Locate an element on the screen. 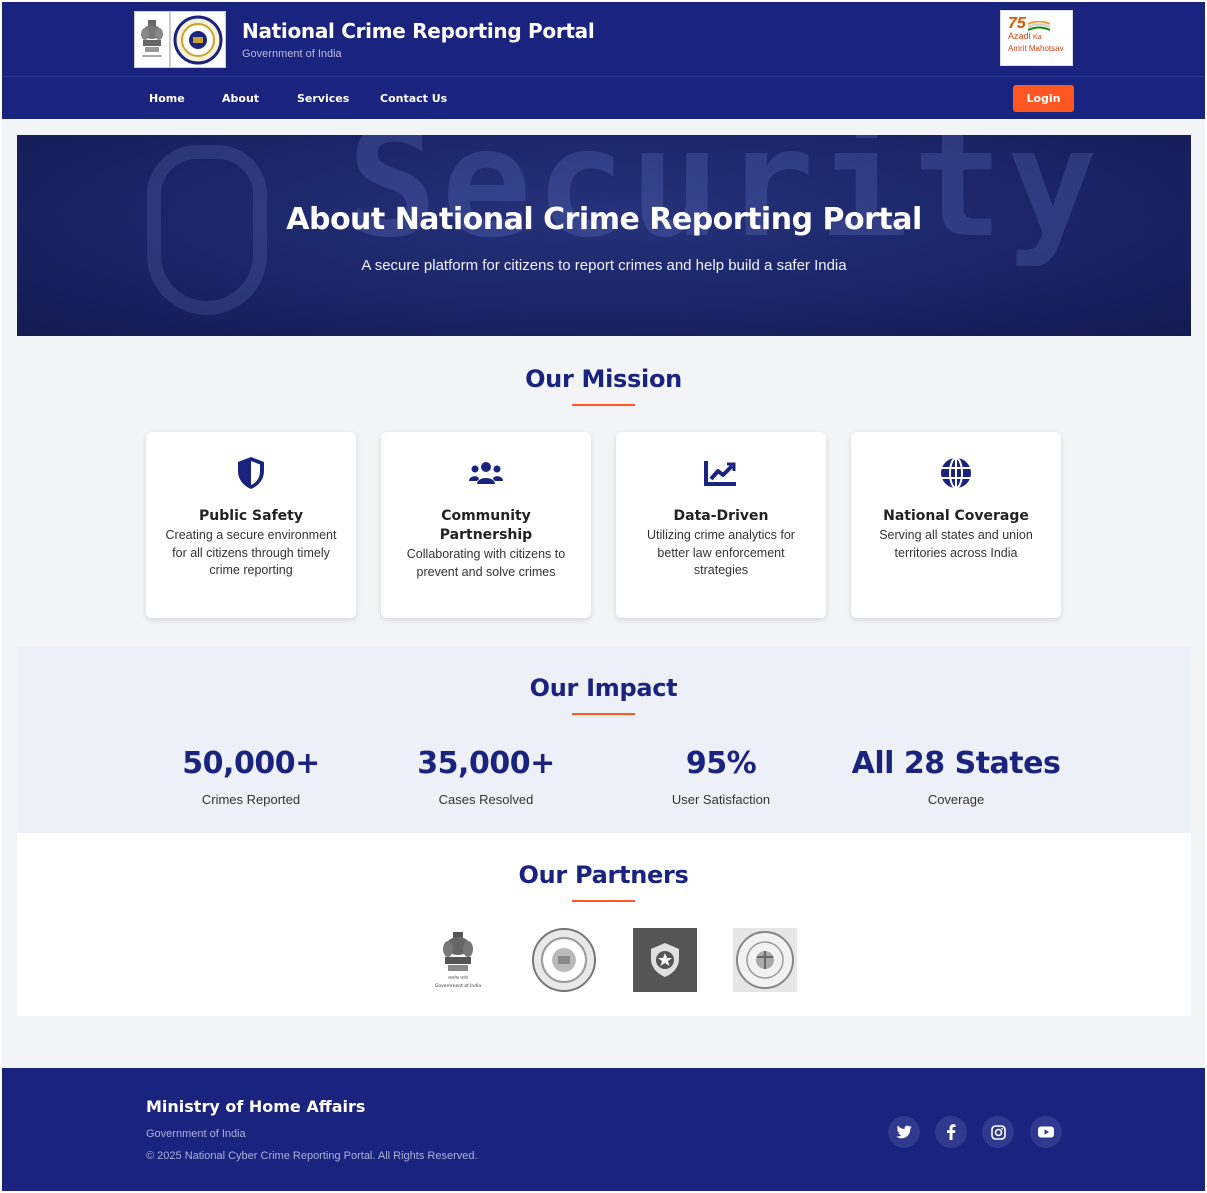 The height and width of the screenshot is (1193, 1207). impact-heading: Our Impact is located at coordinates (603, 688).